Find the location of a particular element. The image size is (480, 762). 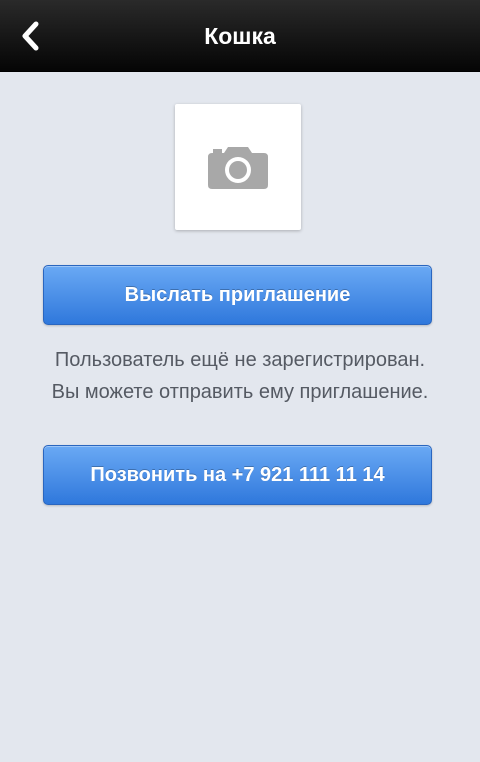

back-button is located at coordinates (30, 36).